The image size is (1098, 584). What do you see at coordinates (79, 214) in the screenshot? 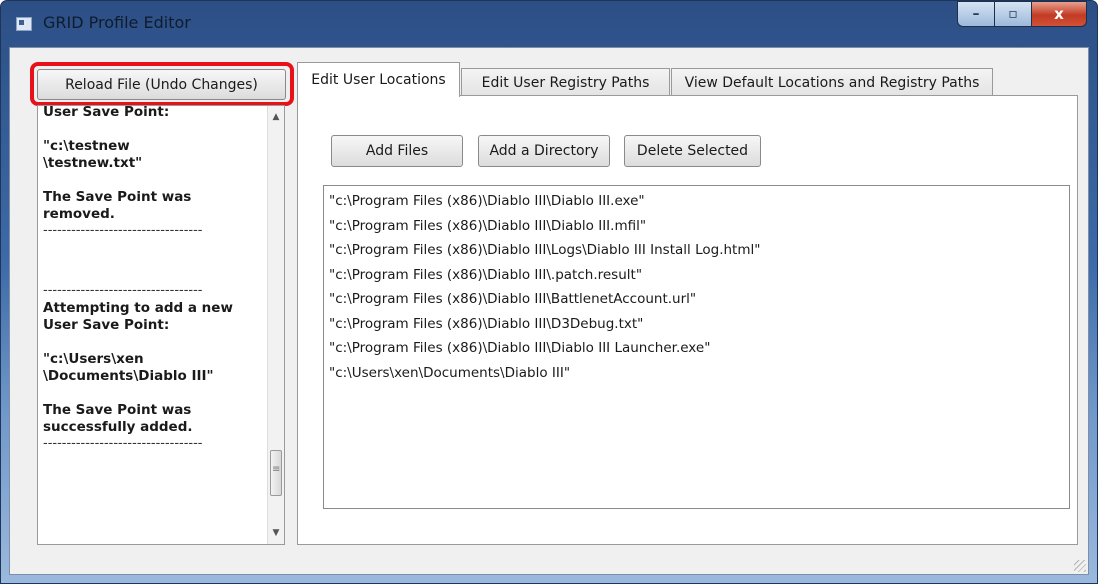
I see `log-line: removed.` at bounding box center [79, 214].